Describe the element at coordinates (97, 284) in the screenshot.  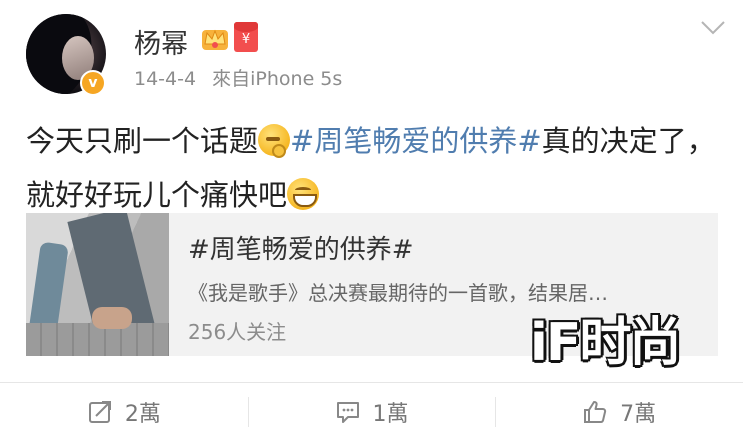
I see `topic-card-thumbnail` at that location.